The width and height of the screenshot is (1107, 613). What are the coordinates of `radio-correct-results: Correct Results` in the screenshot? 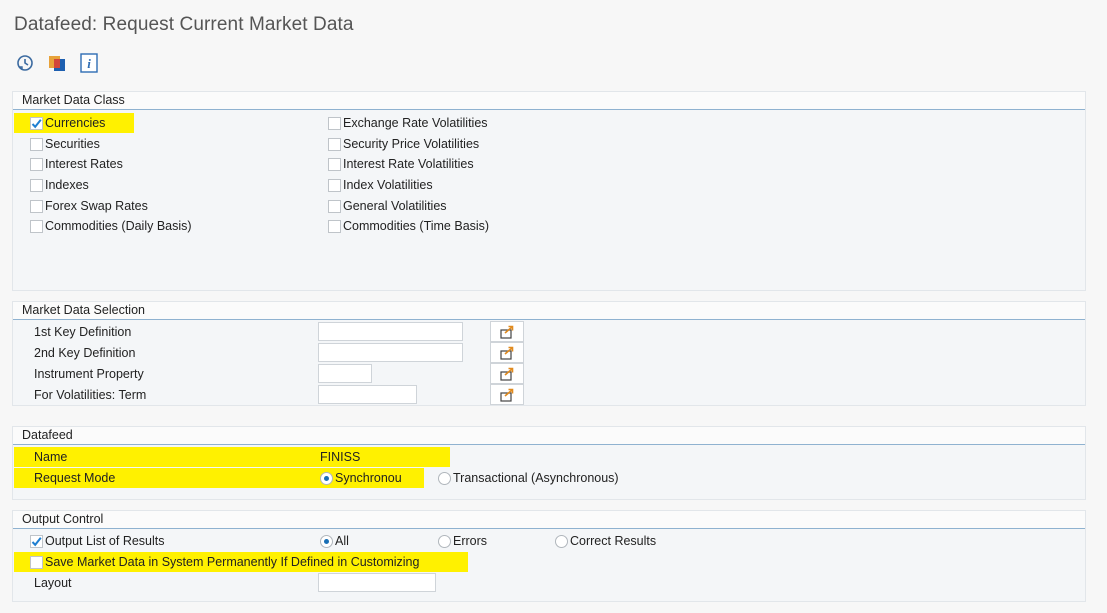 It's located at (605, 541).